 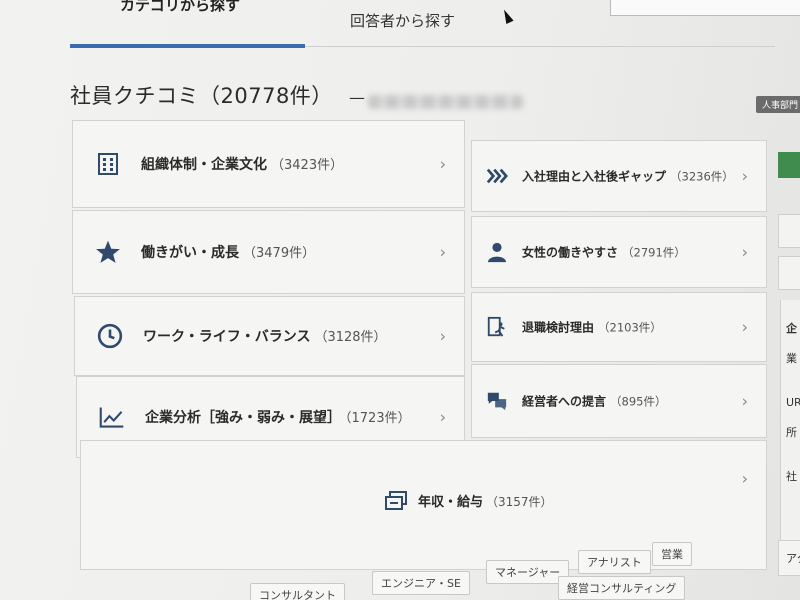 What do you see at coordinates (297, 591) in the screenshot?
I see `tag-consultant: コンサルタント` at bounding box center [297, 591].